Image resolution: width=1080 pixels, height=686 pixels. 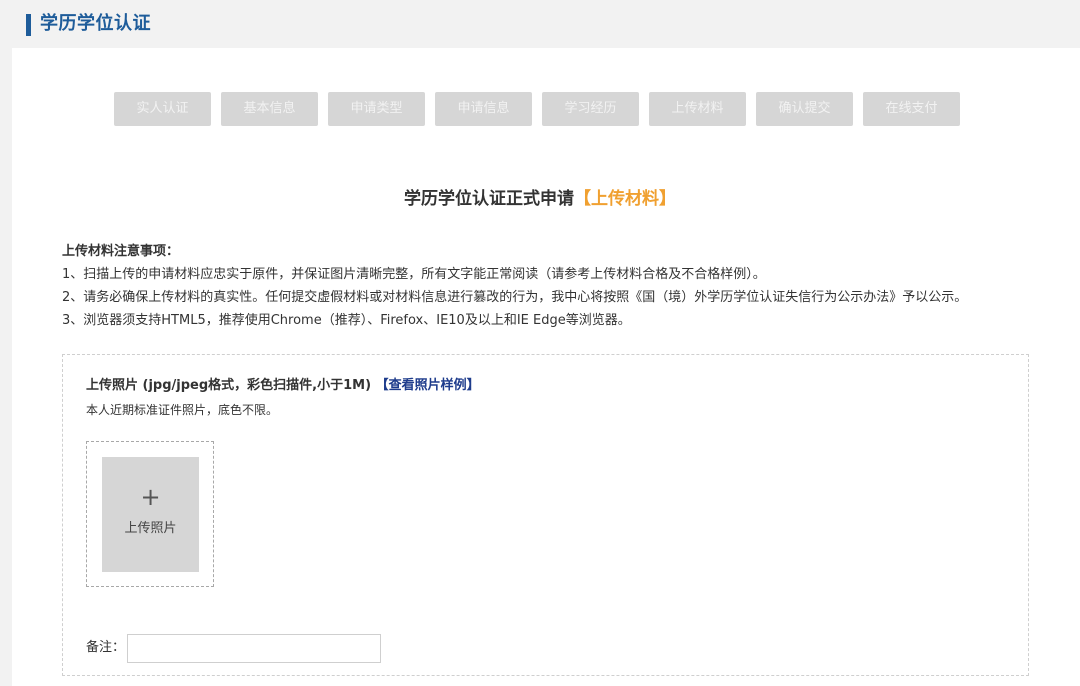 I want to click on upload-photo-button: + 上传照片, so click(x=150, y=514).